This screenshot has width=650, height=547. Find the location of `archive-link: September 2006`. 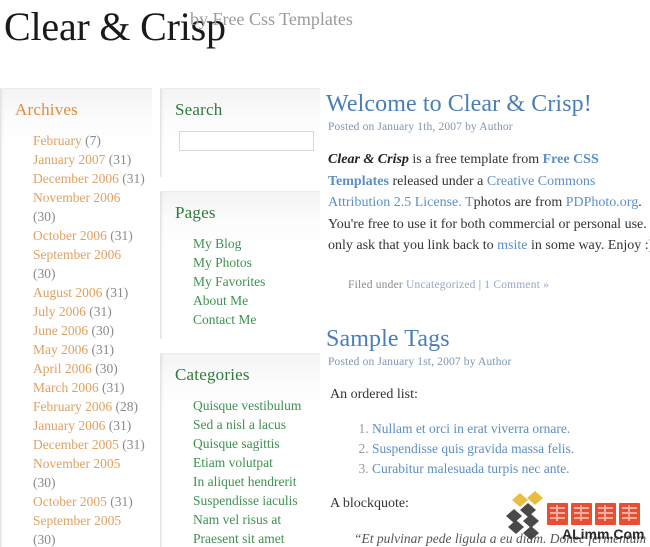

archive-link: September 2006 is located at coordinates (77, 254).